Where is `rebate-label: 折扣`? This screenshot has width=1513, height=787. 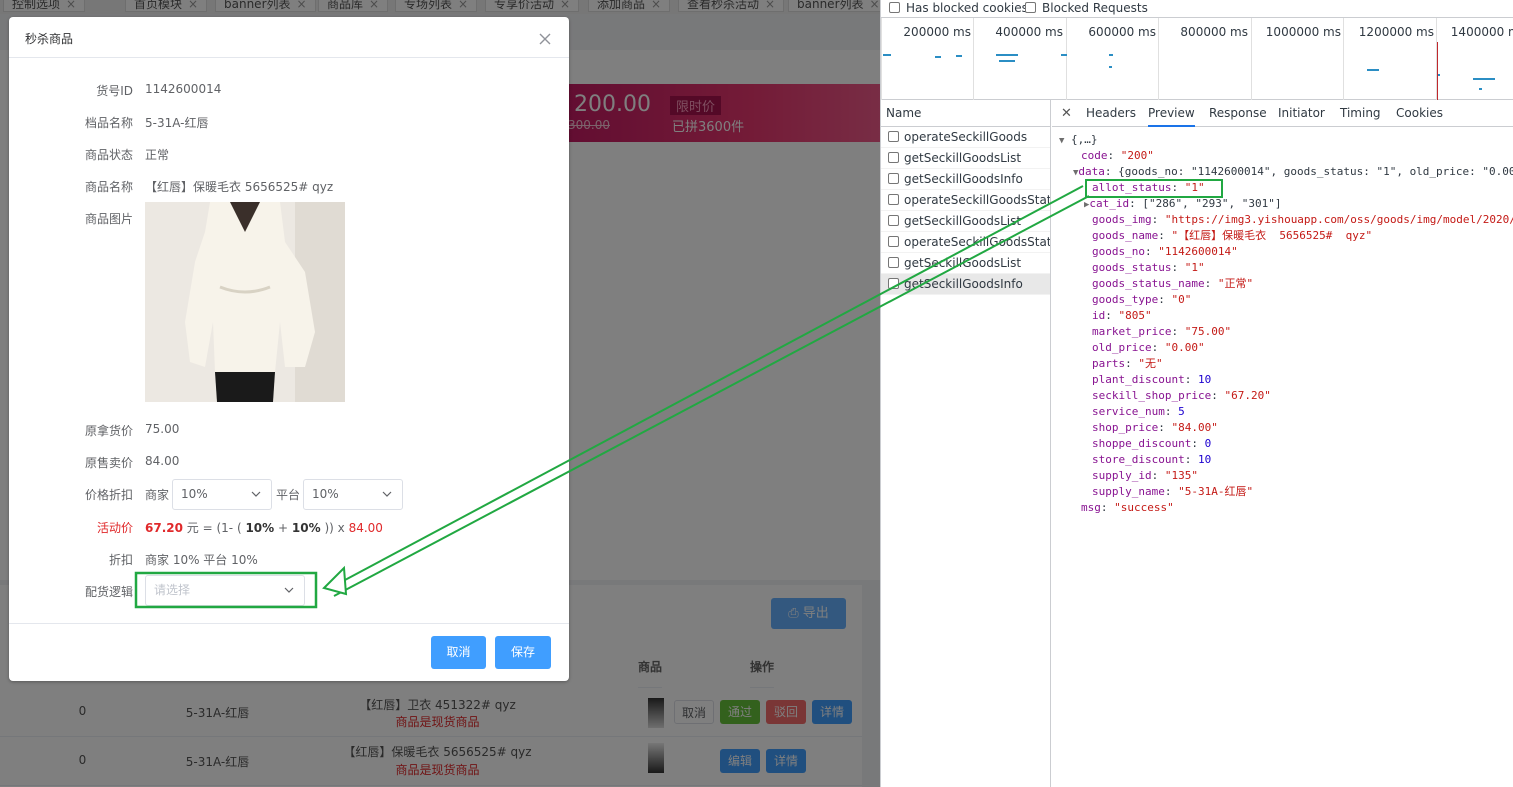 rebate-label: 折扣 is located at coordinates (120, 560).